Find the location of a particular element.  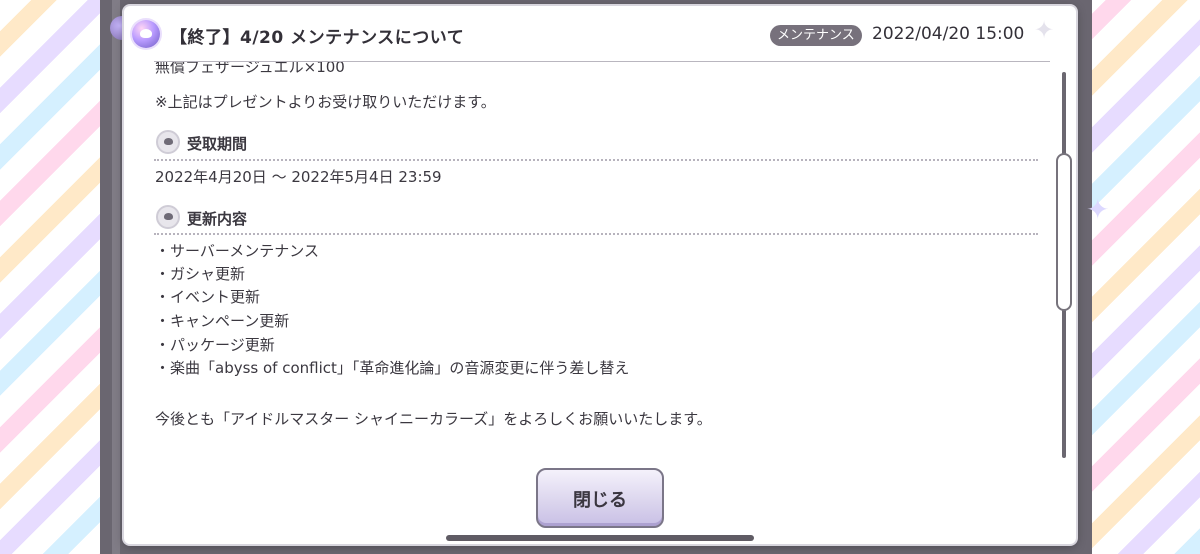

notice-emblem-icon is located at coordinates (146, 34).